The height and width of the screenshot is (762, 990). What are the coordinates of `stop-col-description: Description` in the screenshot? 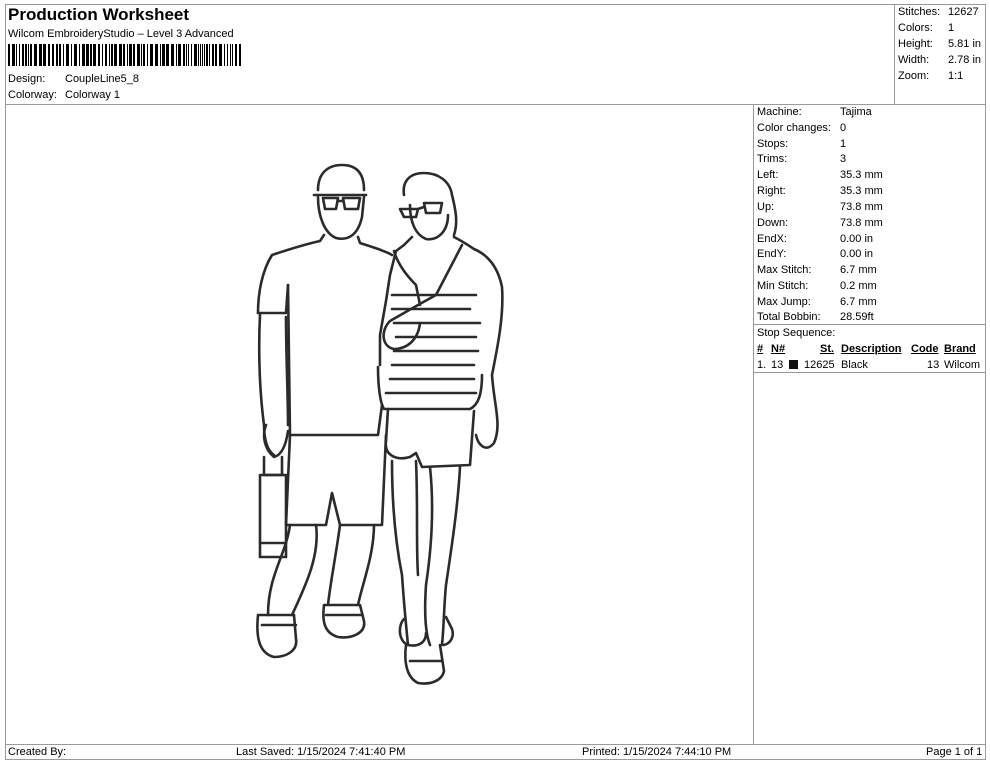 It's located at (871, 349).